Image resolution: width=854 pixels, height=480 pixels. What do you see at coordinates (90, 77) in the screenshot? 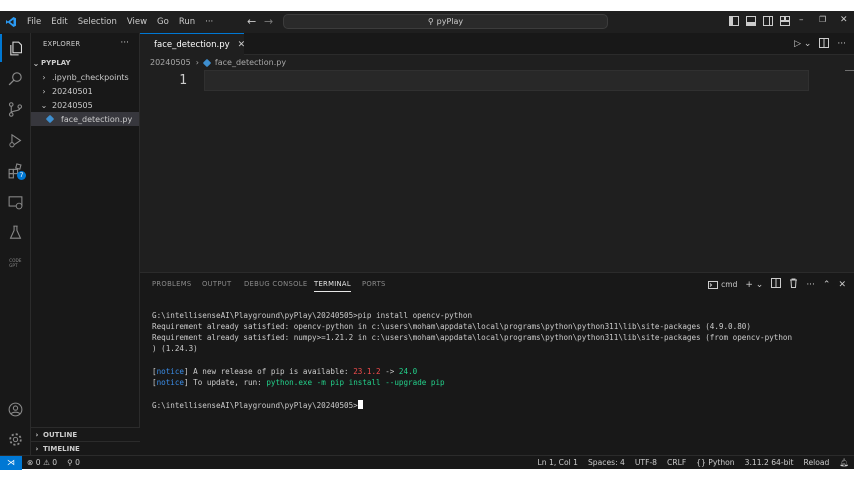
I see `tree-item-label: .ipynb_checkpoints` at bounding box center [90, 77].